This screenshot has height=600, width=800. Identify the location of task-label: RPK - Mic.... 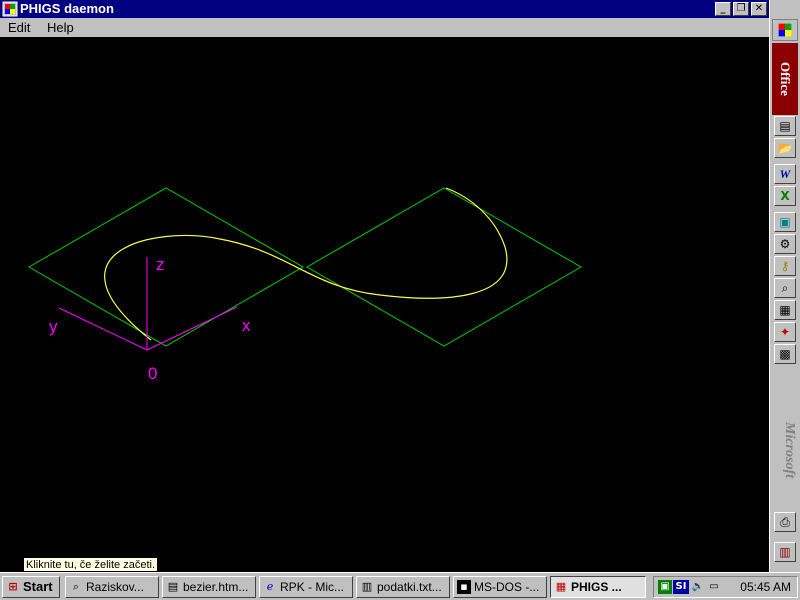
(312, 587).